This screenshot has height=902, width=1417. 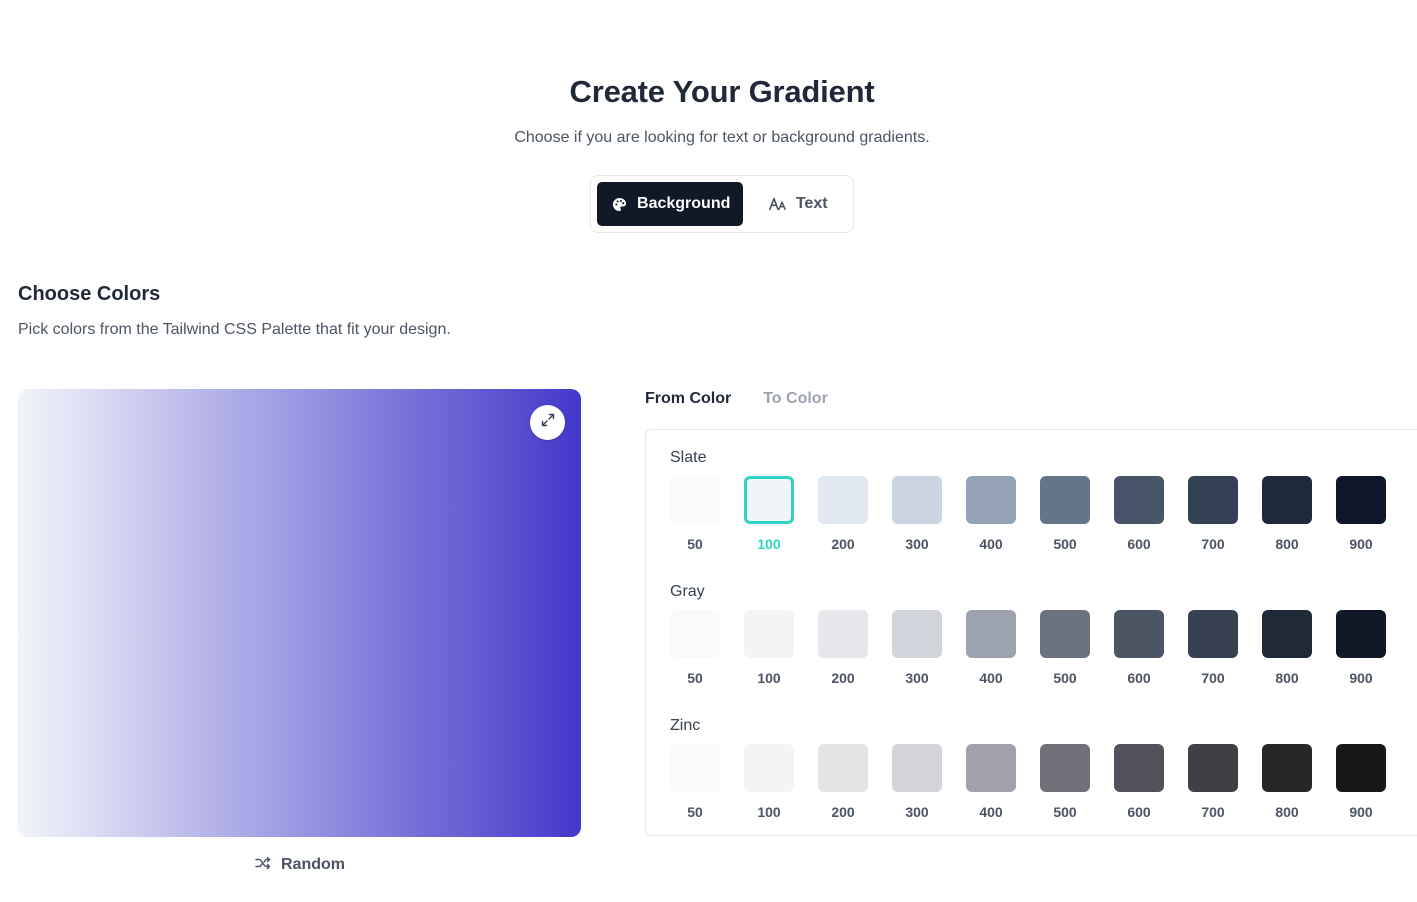 I want to click on swatch-gray-900: 900, so click(x=1361, y=648).